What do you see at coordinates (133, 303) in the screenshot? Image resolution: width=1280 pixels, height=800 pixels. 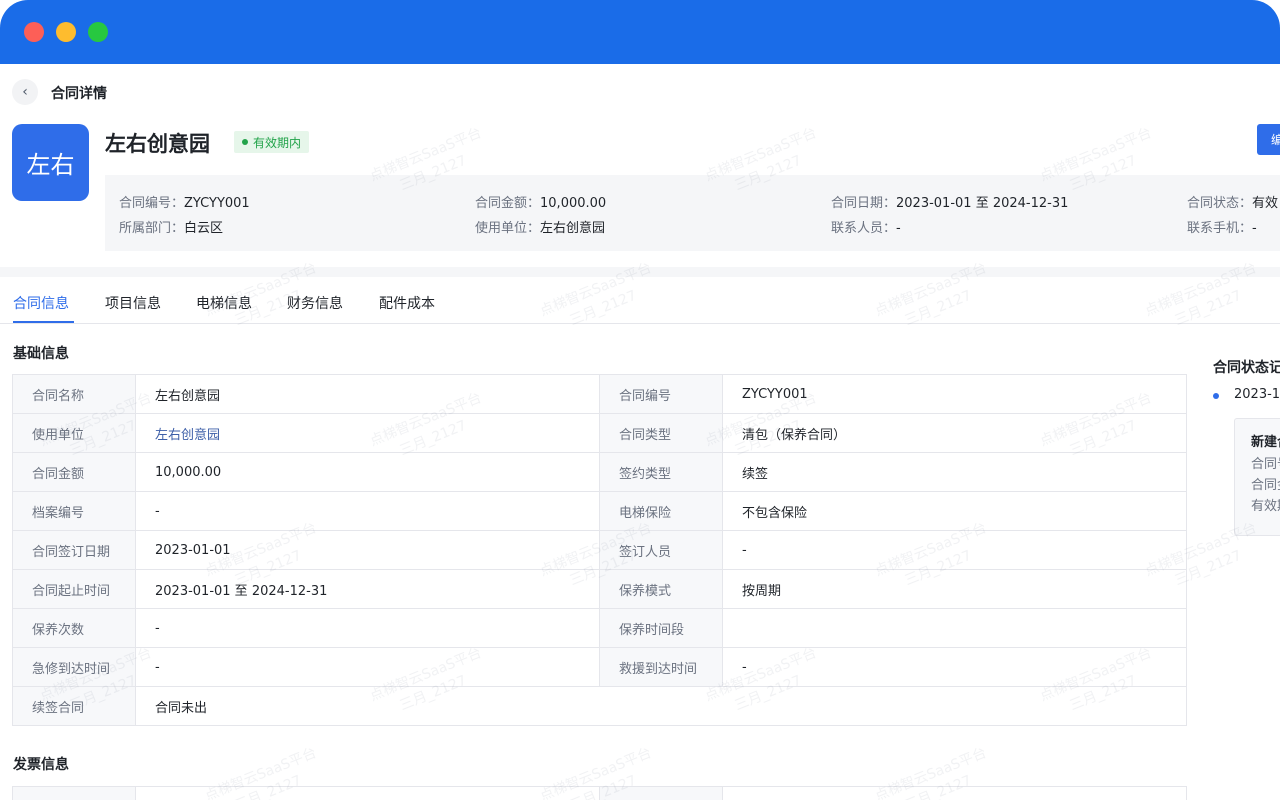 I see `tab-project-info: 项目信息` at bounding box center [133, 303].